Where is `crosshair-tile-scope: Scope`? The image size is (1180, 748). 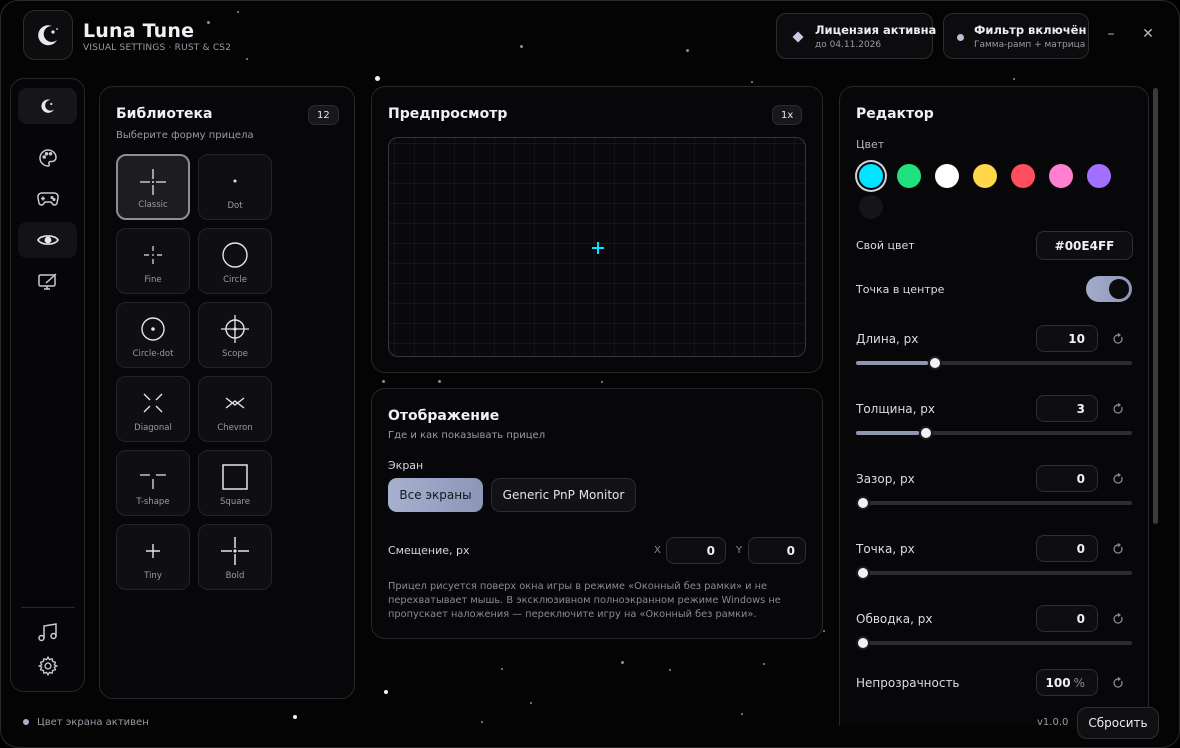 crosshair-tile-scope: Scope is located at coordinates (235, 335).